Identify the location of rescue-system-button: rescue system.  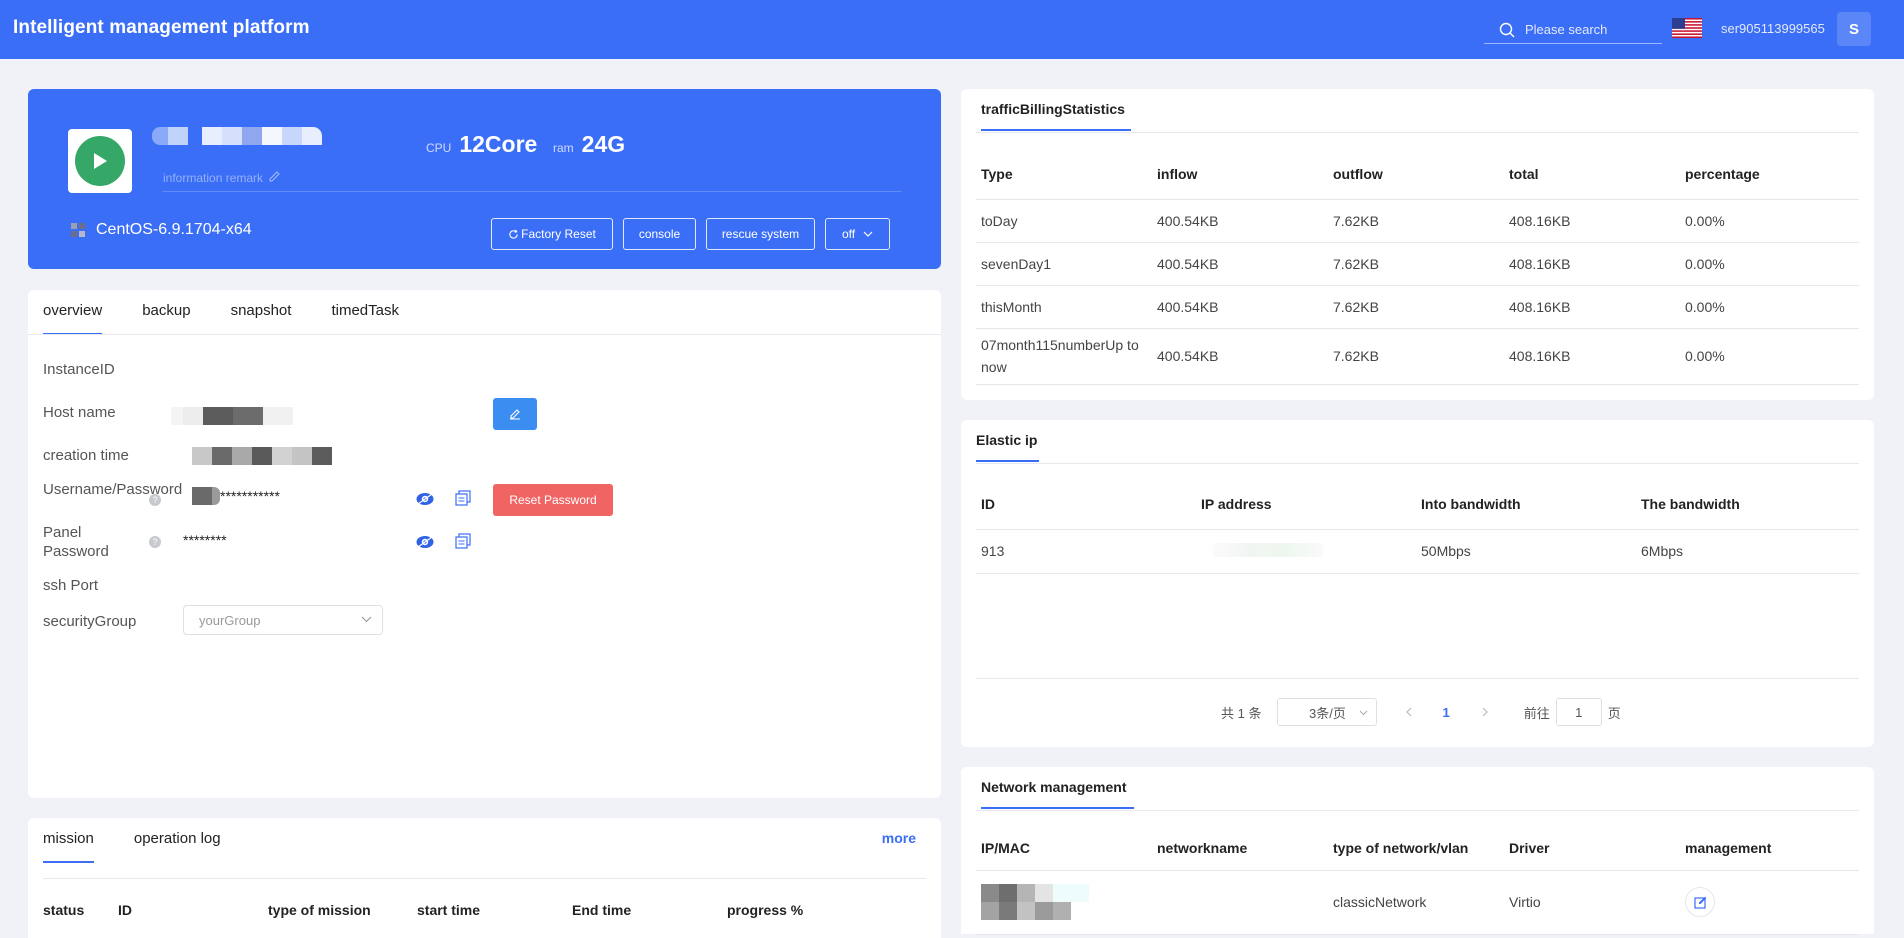
(760, 234).